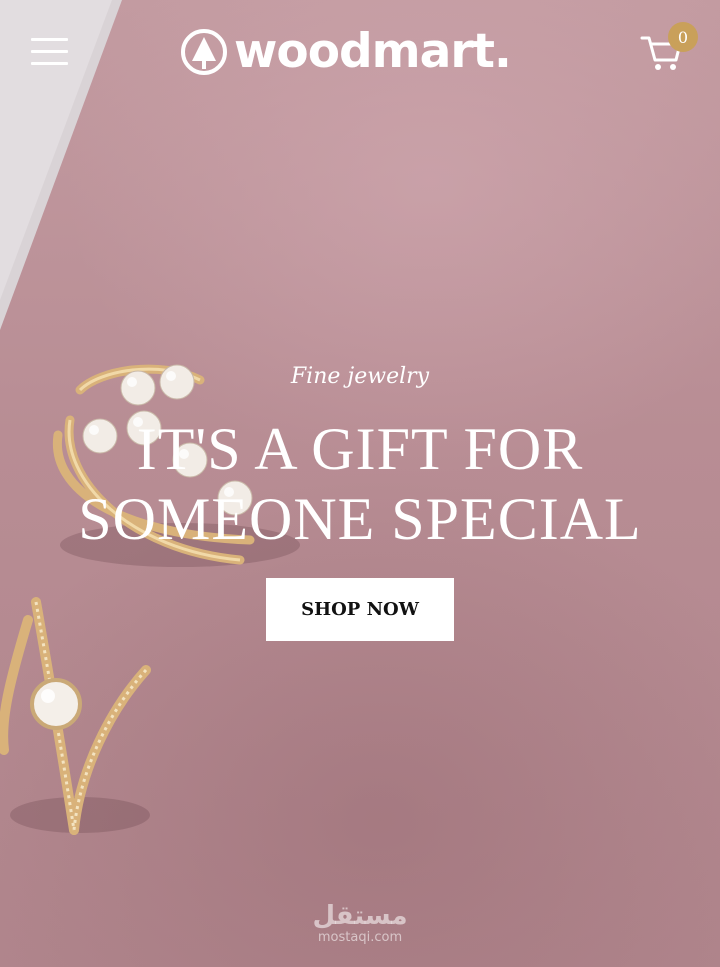 Image resolution: width=720 pixels, height=967 pixels. What do you see at coordinates (49, 39) in the screenshot?
I see `hamburger-menu-icon` at bounding box center [49, 39].